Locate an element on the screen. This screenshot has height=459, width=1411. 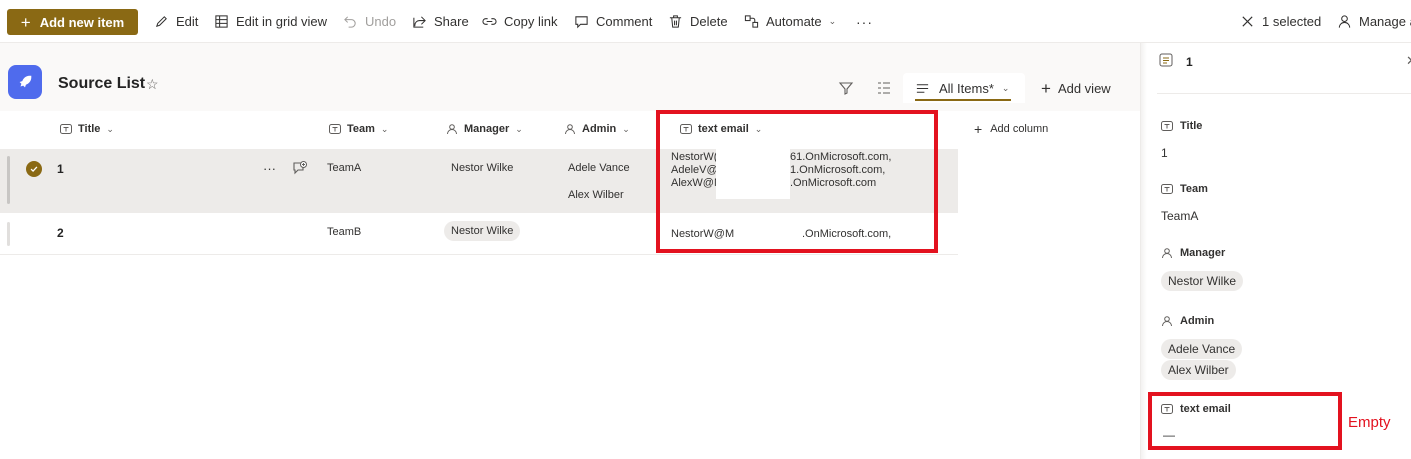
add-column-button: + Add column is located at coordinates (1011, 129).